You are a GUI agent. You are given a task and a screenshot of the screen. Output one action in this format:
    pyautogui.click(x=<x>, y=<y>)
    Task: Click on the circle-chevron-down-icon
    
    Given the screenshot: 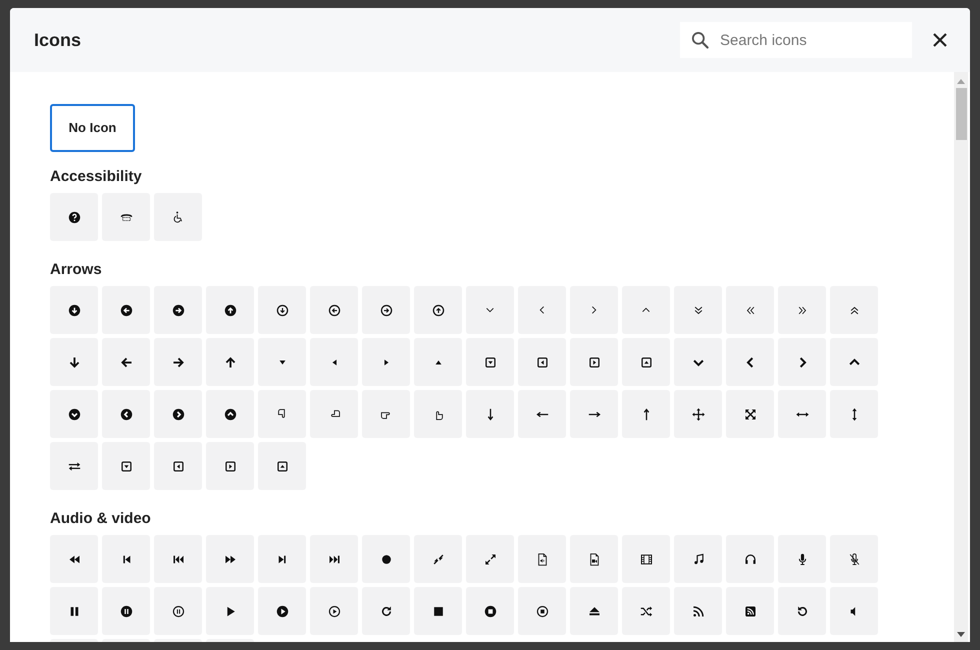 What is the action you would take?
    pyautogui.click(x=74, y=414)
    